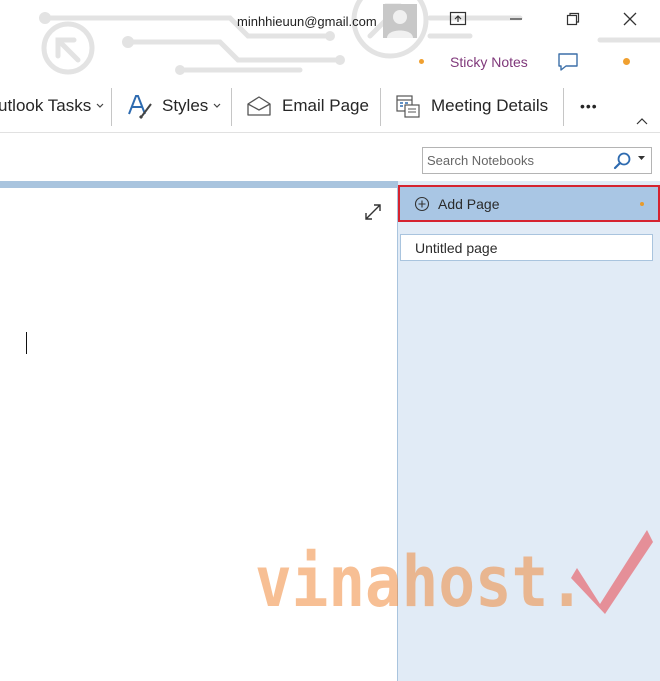 The image size is (660, 681). I want to click on meeting-details-button: Meeting Details, so click(471, 106).